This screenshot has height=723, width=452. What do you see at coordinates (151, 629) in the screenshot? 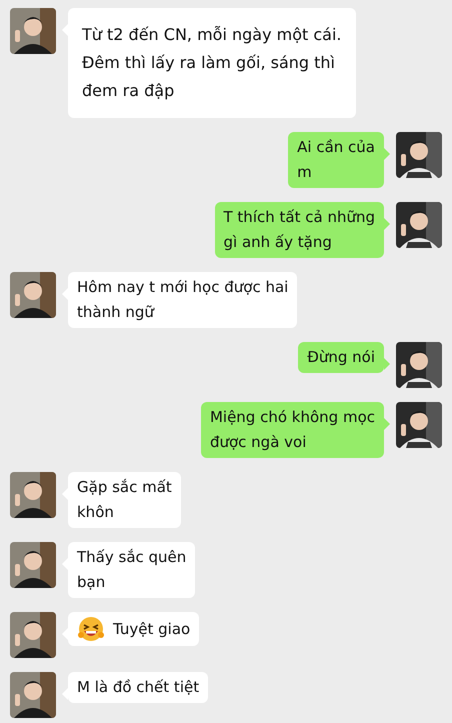
I see `message-text: Tuyệt giao` at bounding box center [151, 629].